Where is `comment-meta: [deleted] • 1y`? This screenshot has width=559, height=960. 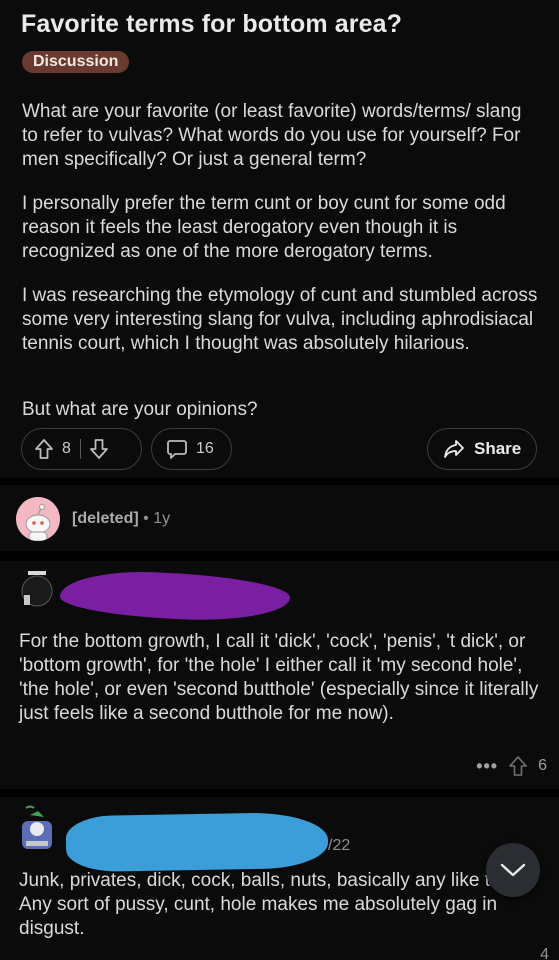
comment-meta: [deleted] • 1y is located at coordinates (121, 519).